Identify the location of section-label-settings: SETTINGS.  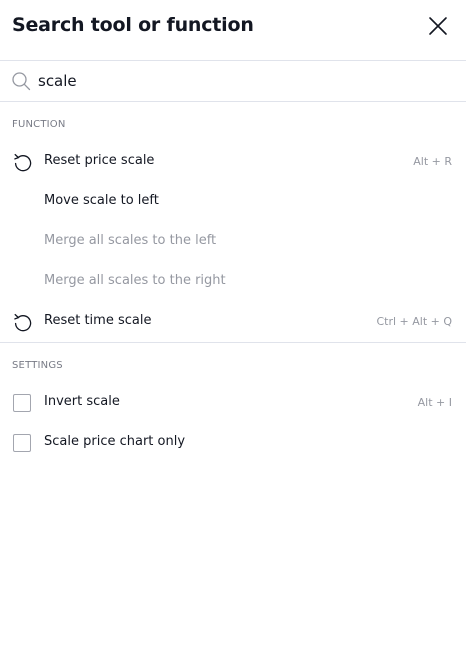
(37, 365).